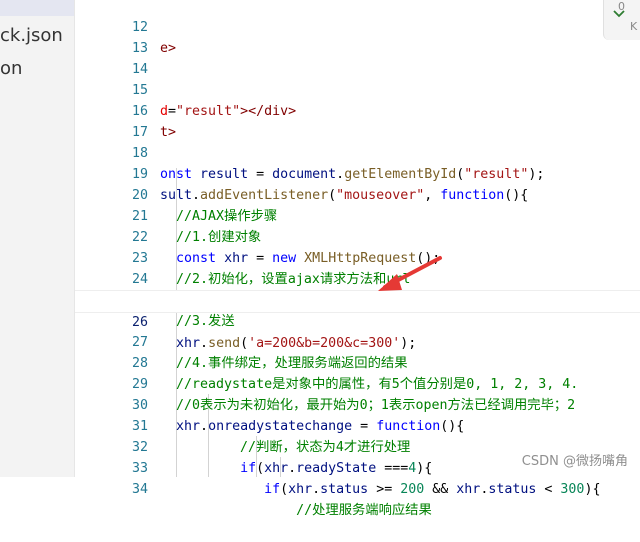 This screenshot has height=542, width=640. What do you see at coordinates (634, 26) in the screenshot?
I see `overlay-bottom-text: K` at bounding box center [634, 26].